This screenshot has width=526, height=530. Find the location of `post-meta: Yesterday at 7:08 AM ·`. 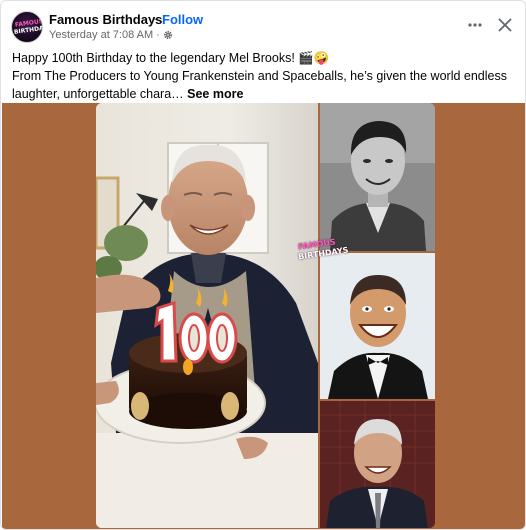

post-meta: Yesterday at 7:08 AM · is located at coordinates (111, 35).